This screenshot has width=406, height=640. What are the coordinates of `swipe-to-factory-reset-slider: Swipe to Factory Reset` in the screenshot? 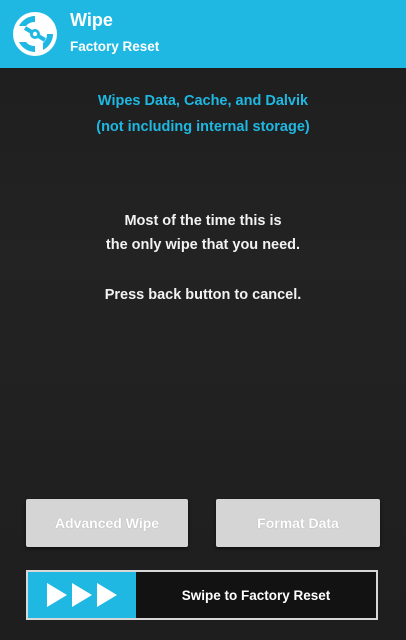 It's located at (202, 595).